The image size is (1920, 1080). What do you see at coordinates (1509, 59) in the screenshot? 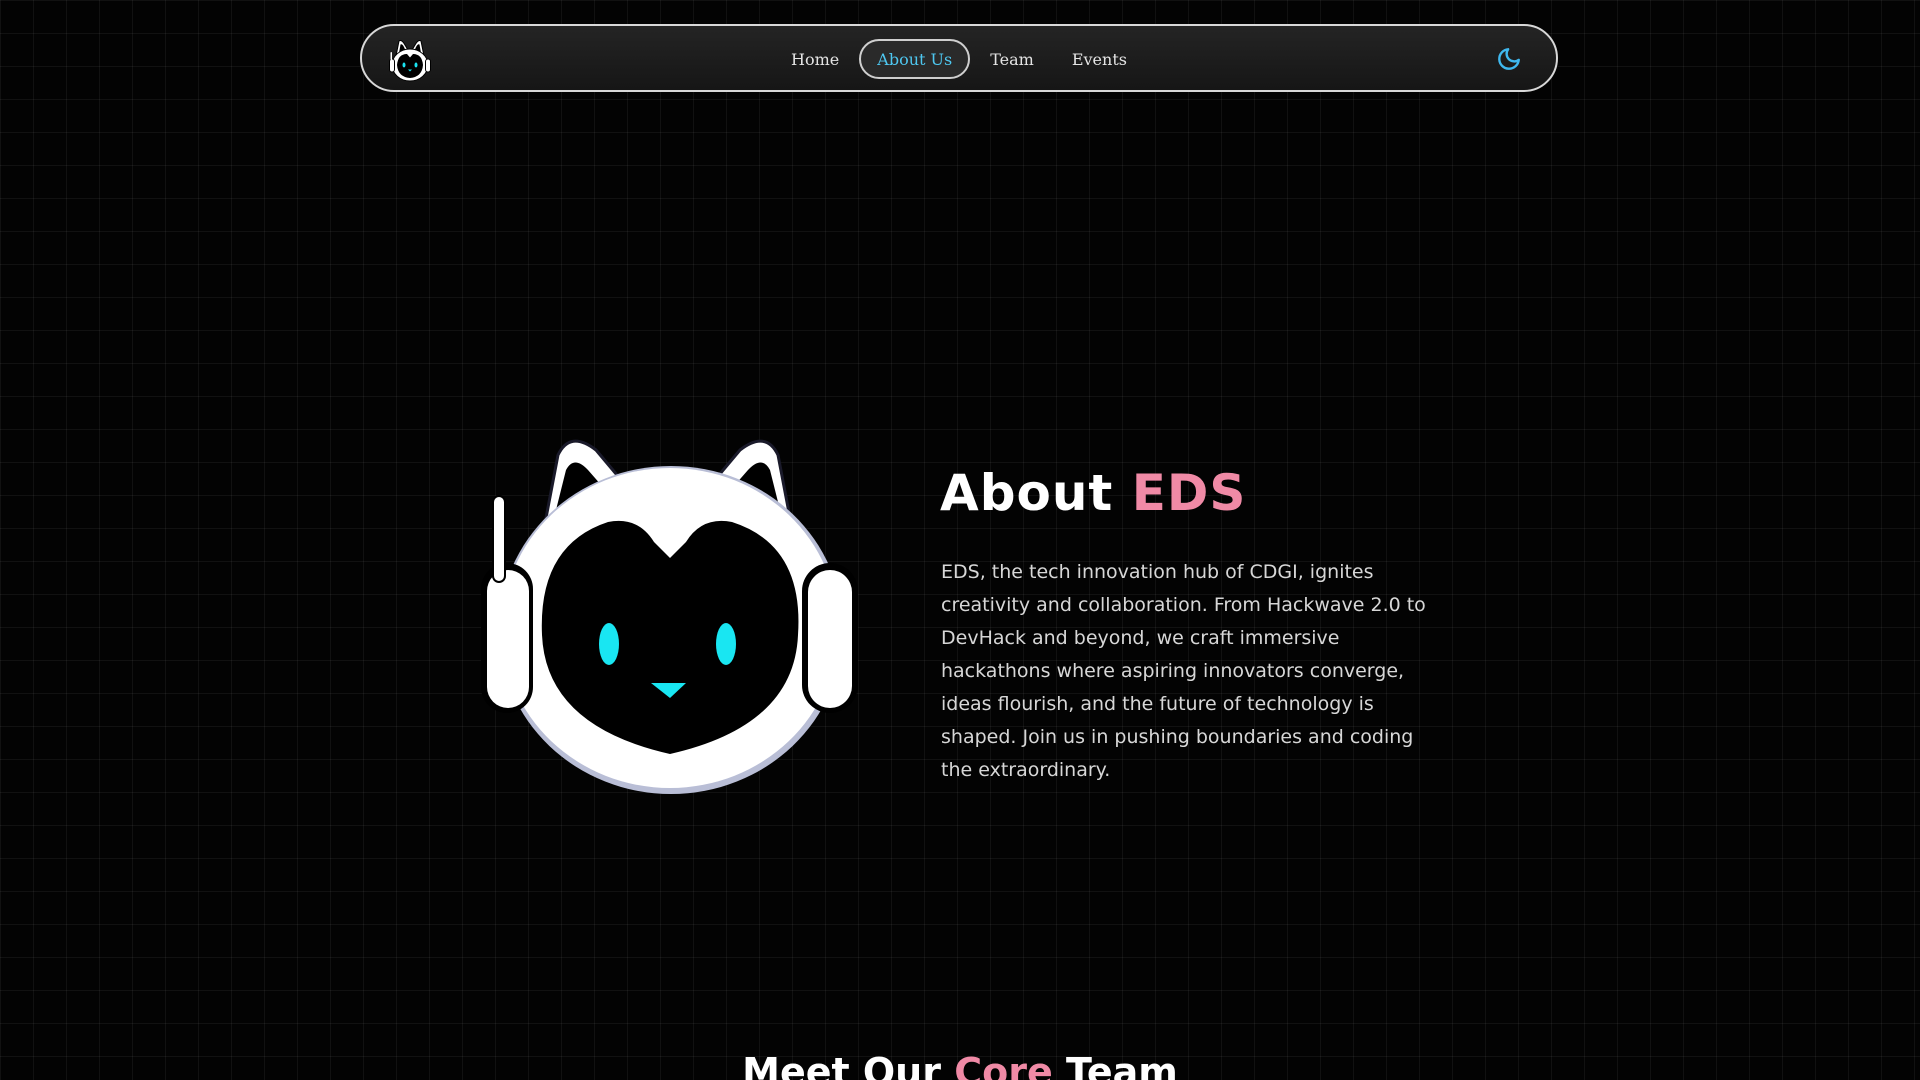
I see `moon-icon` at bounding box center [1509, 59].